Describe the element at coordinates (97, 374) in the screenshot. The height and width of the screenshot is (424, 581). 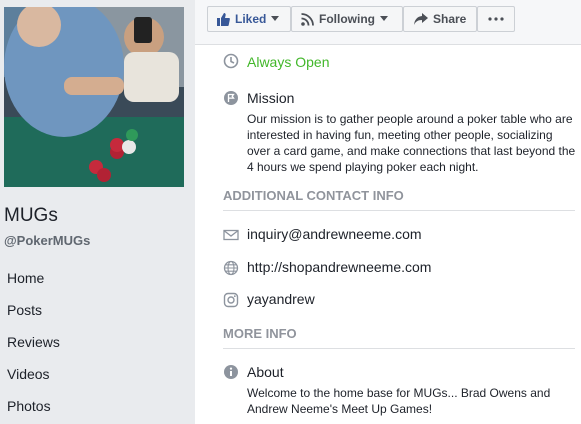
I see `nav-item-videos: Videos` at that location.